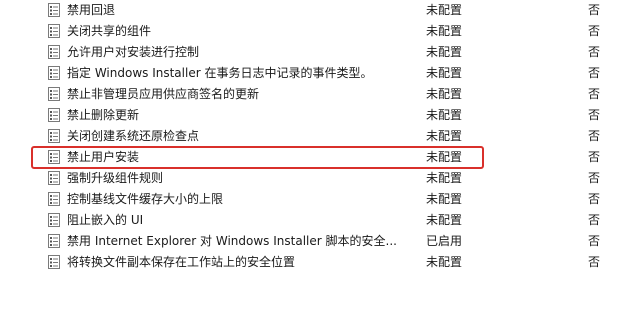 This screenshot has width=628, height=322. I want to click on policy-name: 允许用户对安装进行控制, so click(133, 52).